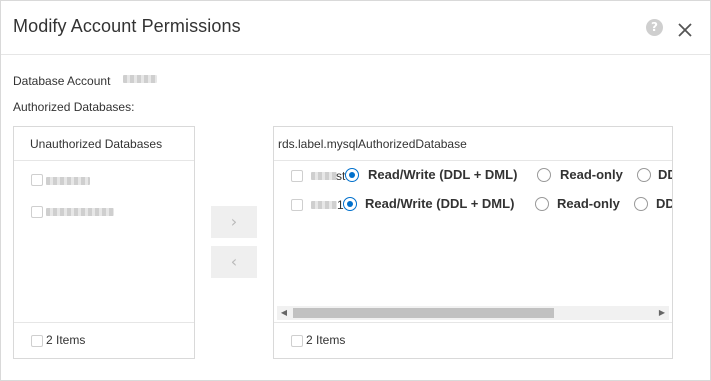  I want to click on unauthorized-select-all-checkbox, so click(37, 341).